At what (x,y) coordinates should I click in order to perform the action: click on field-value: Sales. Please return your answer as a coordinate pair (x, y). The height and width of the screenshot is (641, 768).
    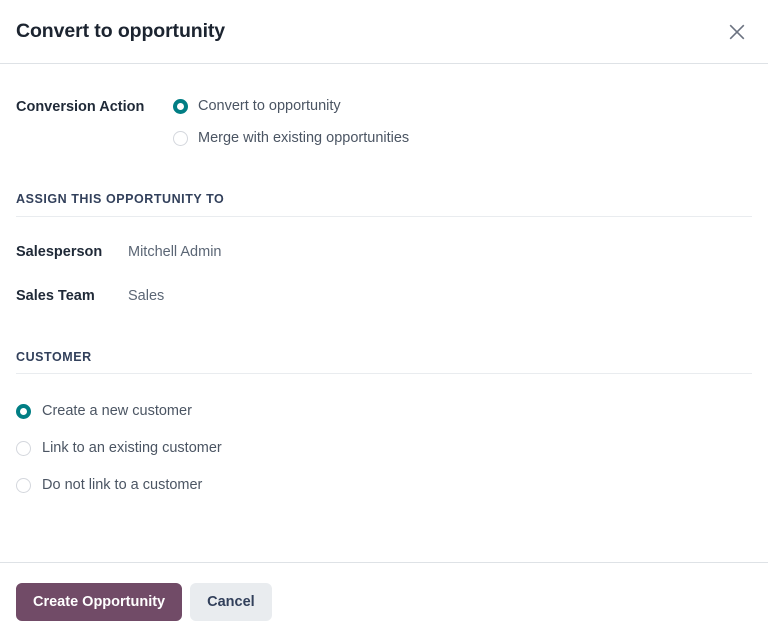
    Looking at the image, I should click on (146, 296).